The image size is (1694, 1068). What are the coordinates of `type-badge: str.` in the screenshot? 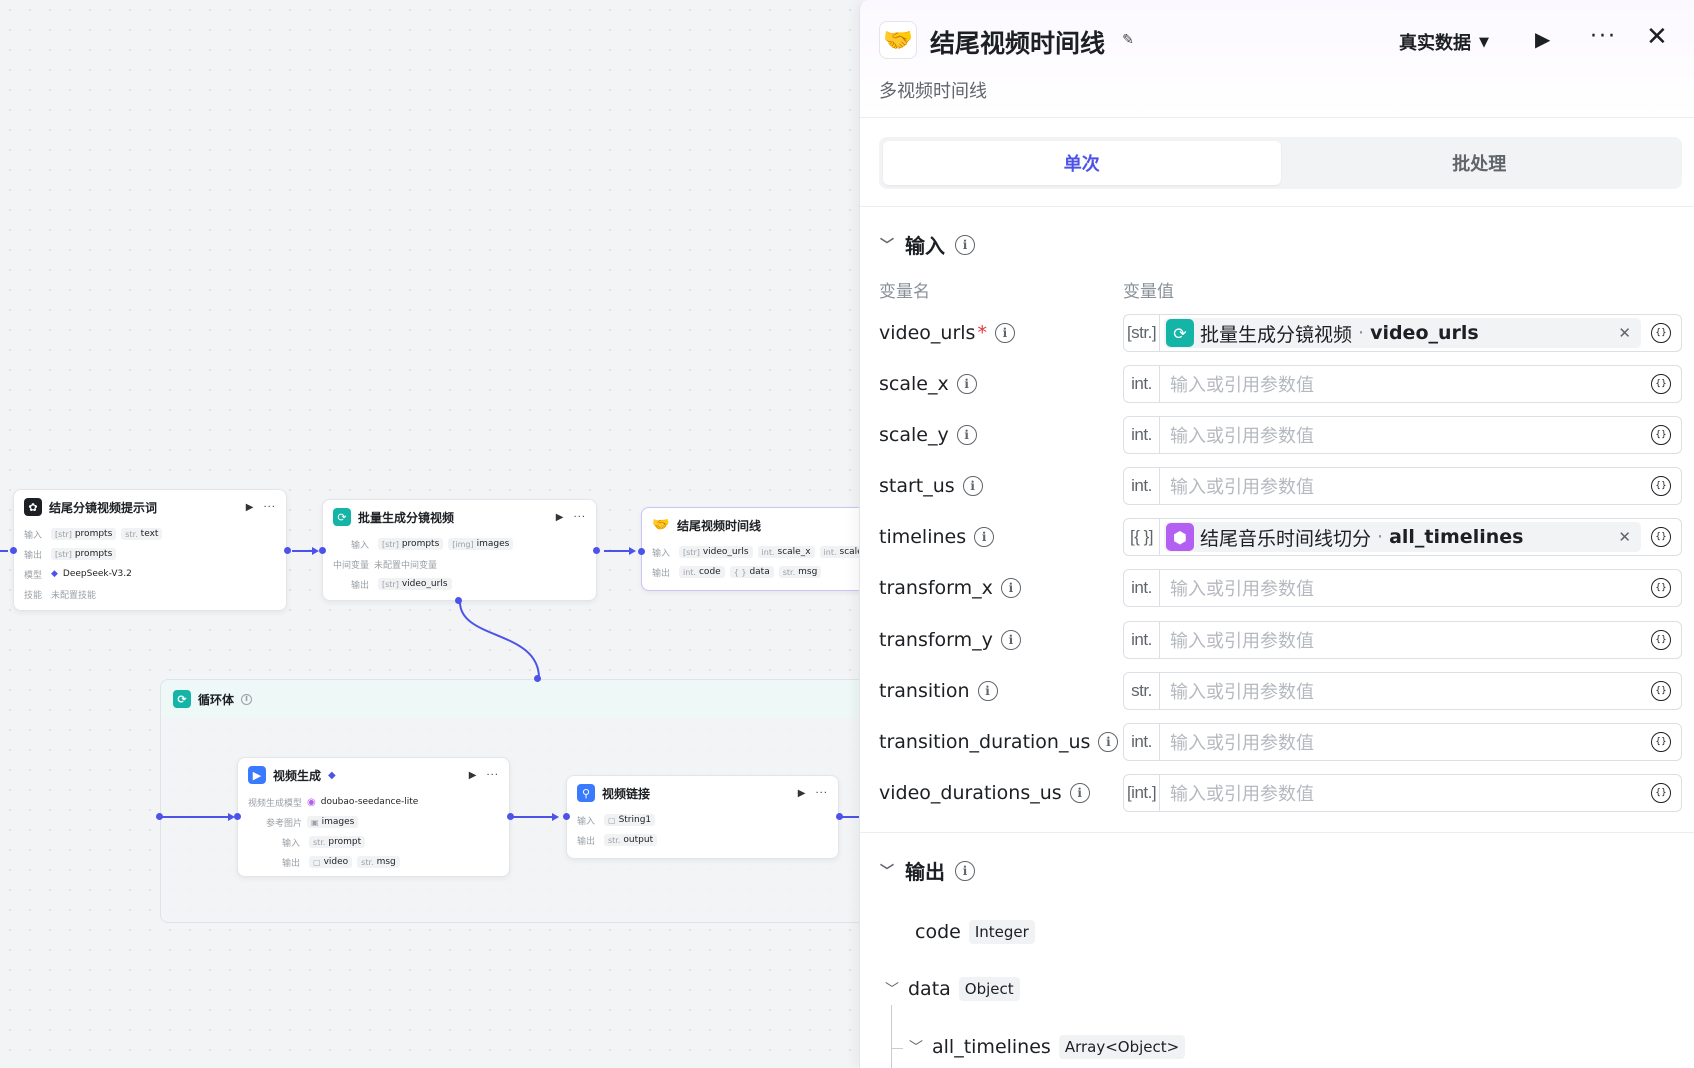 It's located at (1142, 691).